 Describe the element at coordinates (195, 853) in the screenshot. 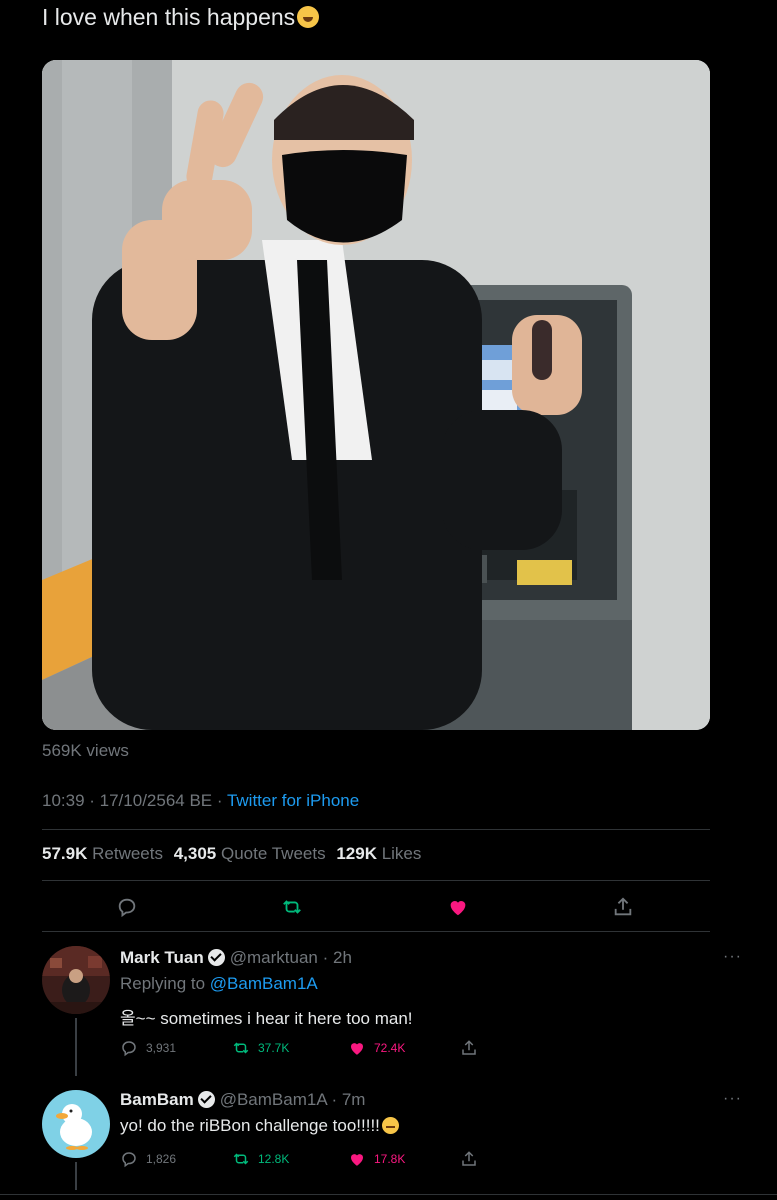

I see `quotes-count: 4,305` at that location.